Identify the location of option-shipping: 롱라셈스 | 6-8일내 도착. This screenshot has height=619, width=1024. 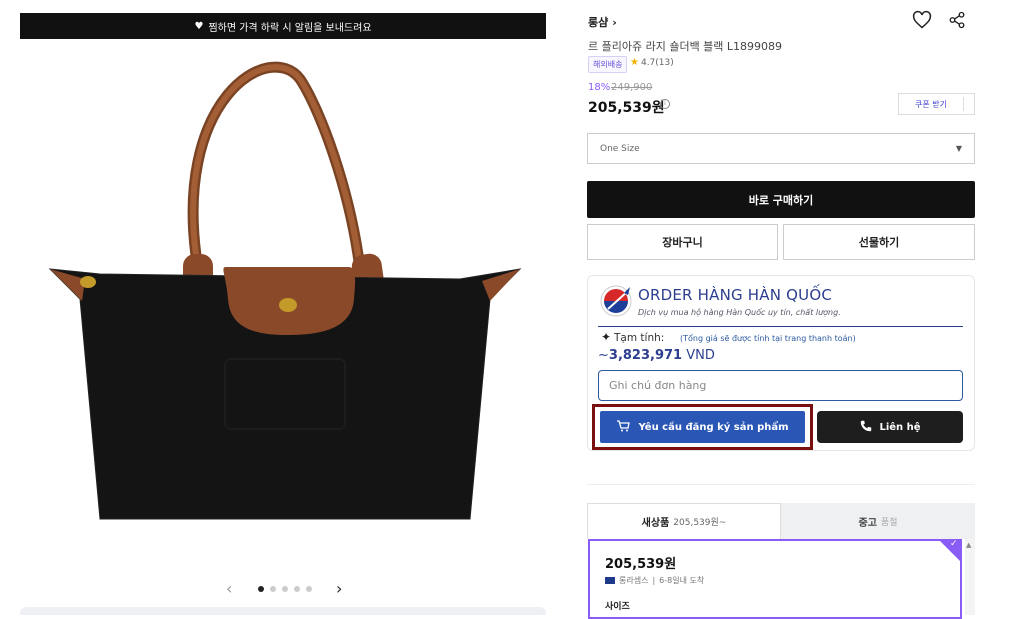
(654, 580).